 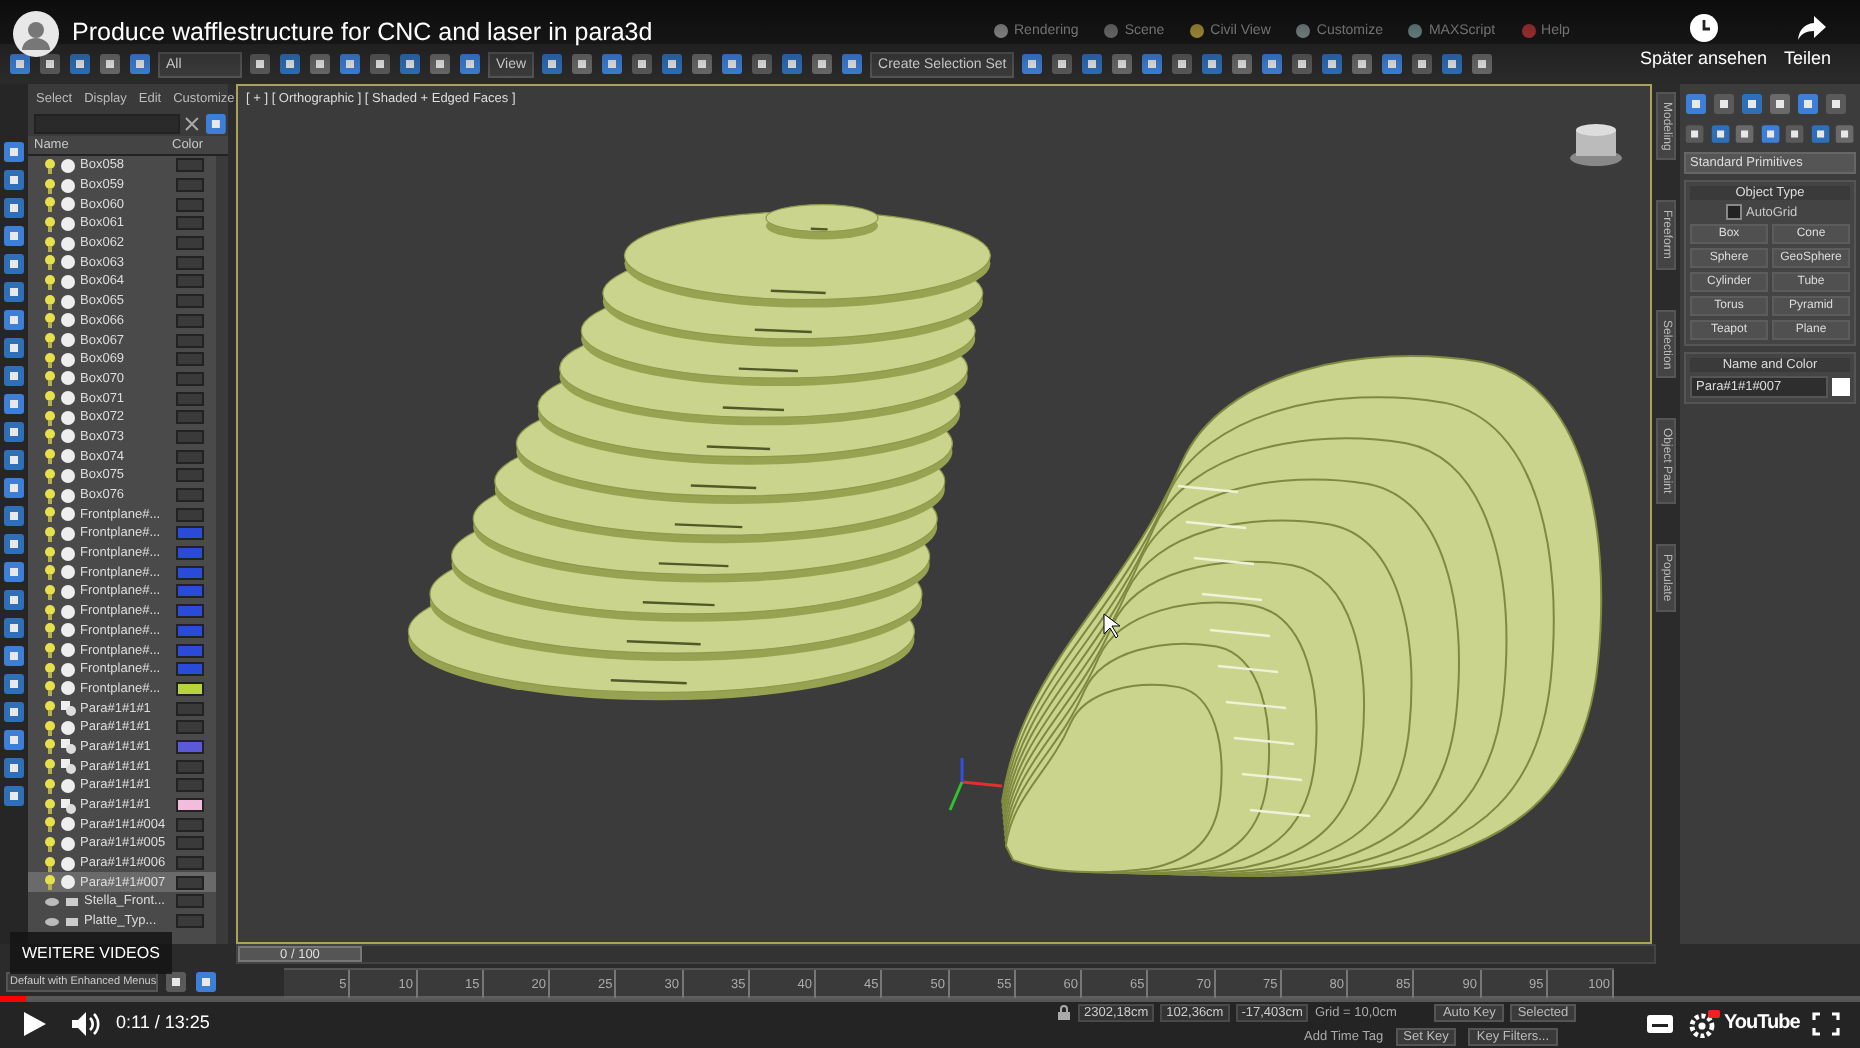 What do you see at coordinates (34, 1024) in the screenshot?
I see `play-icon` at bounding box center [34, 1024].